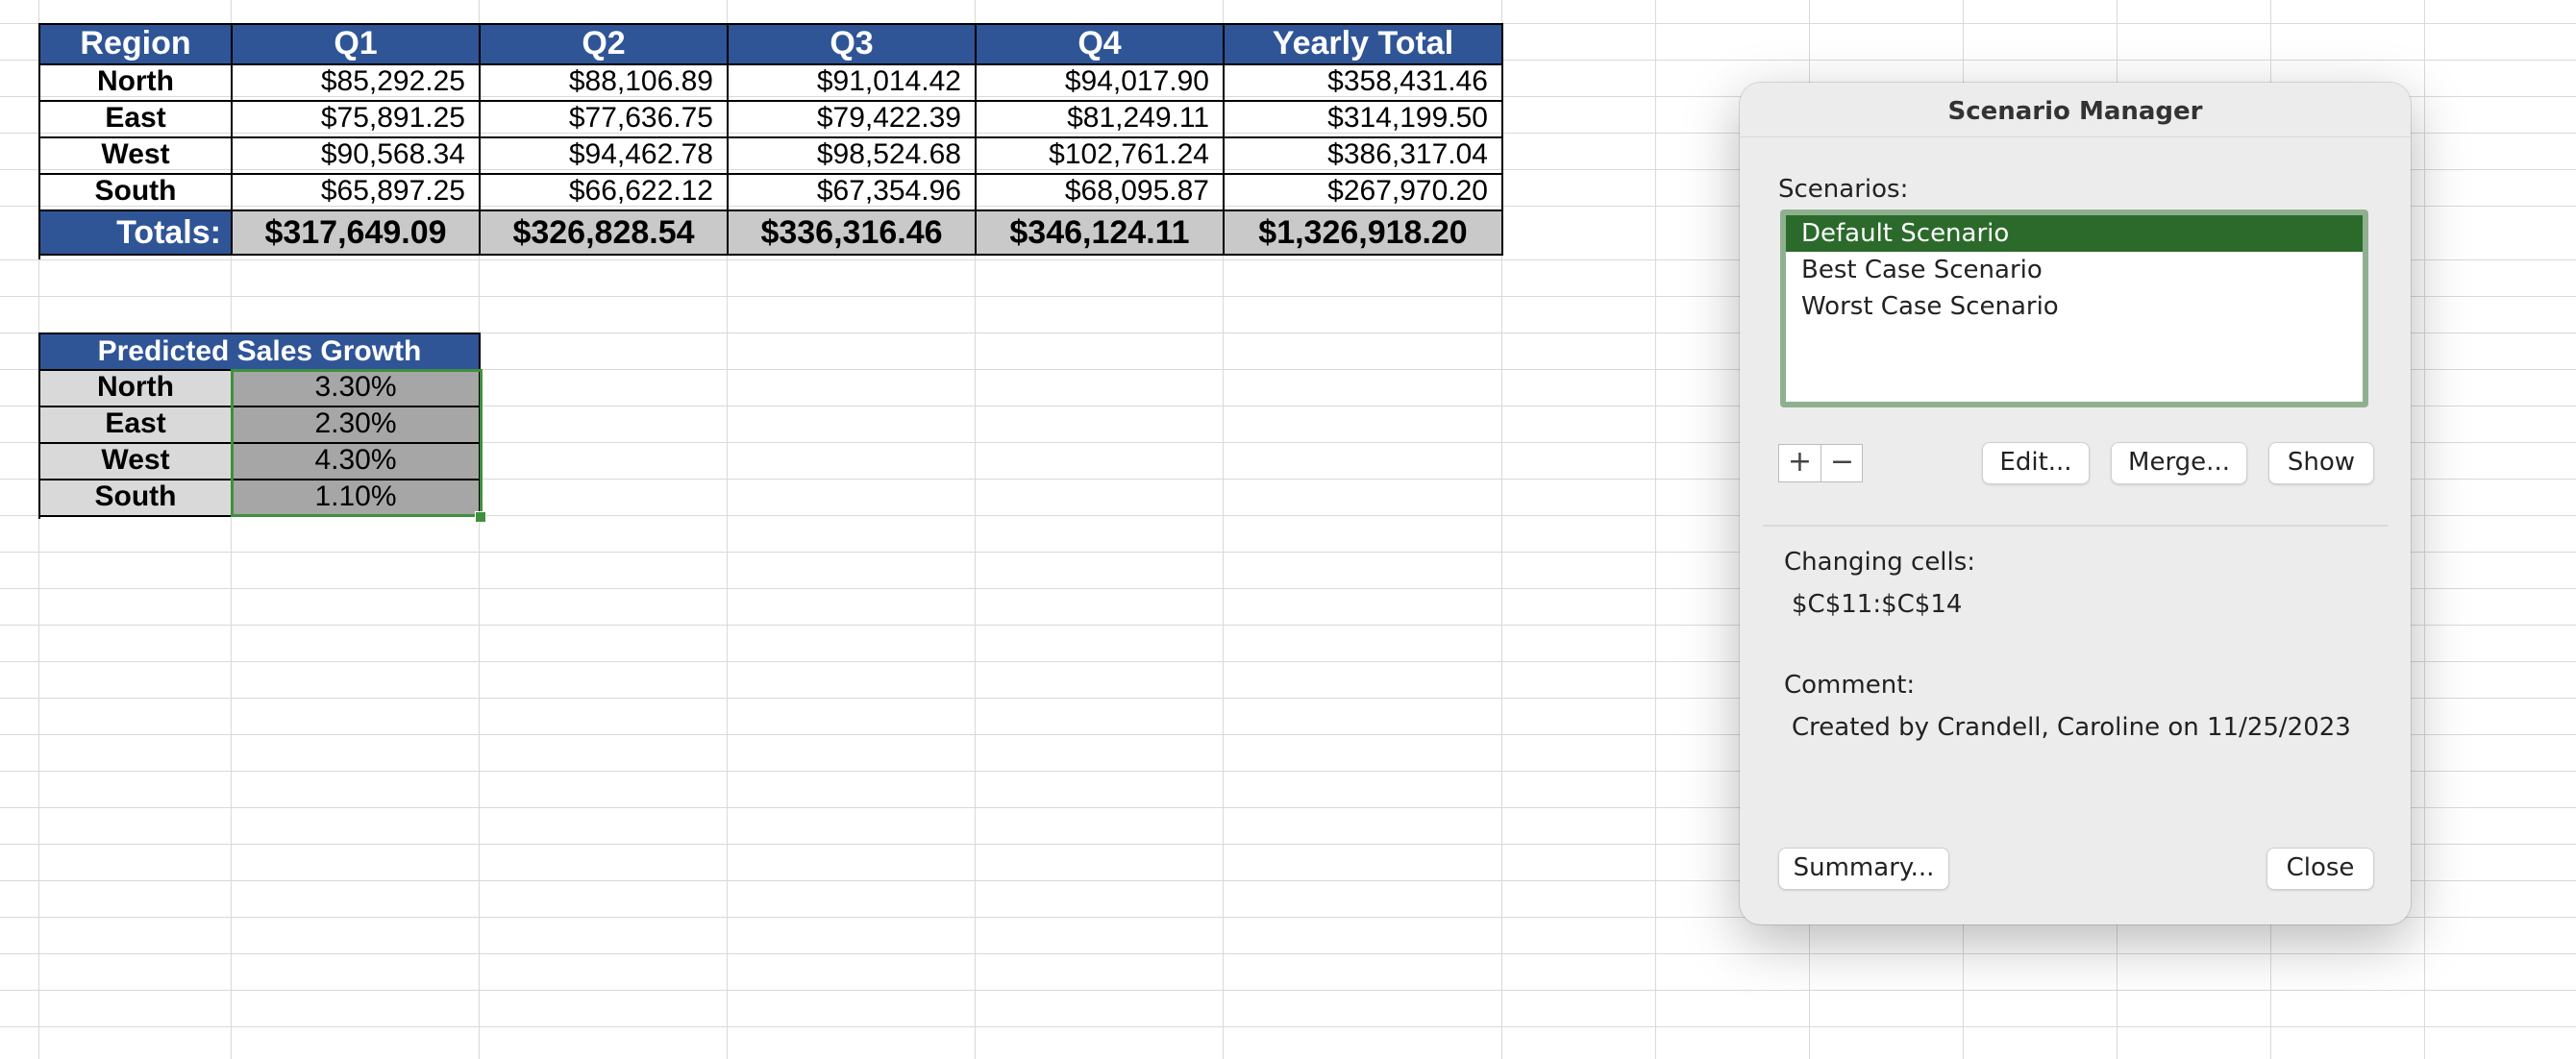 The image size is (2576, 1059). What do you see at coordinates (853, 233) in the screenshot?
I see `cell-total-q3: $336,316.46` at bounding box center [853, 233].